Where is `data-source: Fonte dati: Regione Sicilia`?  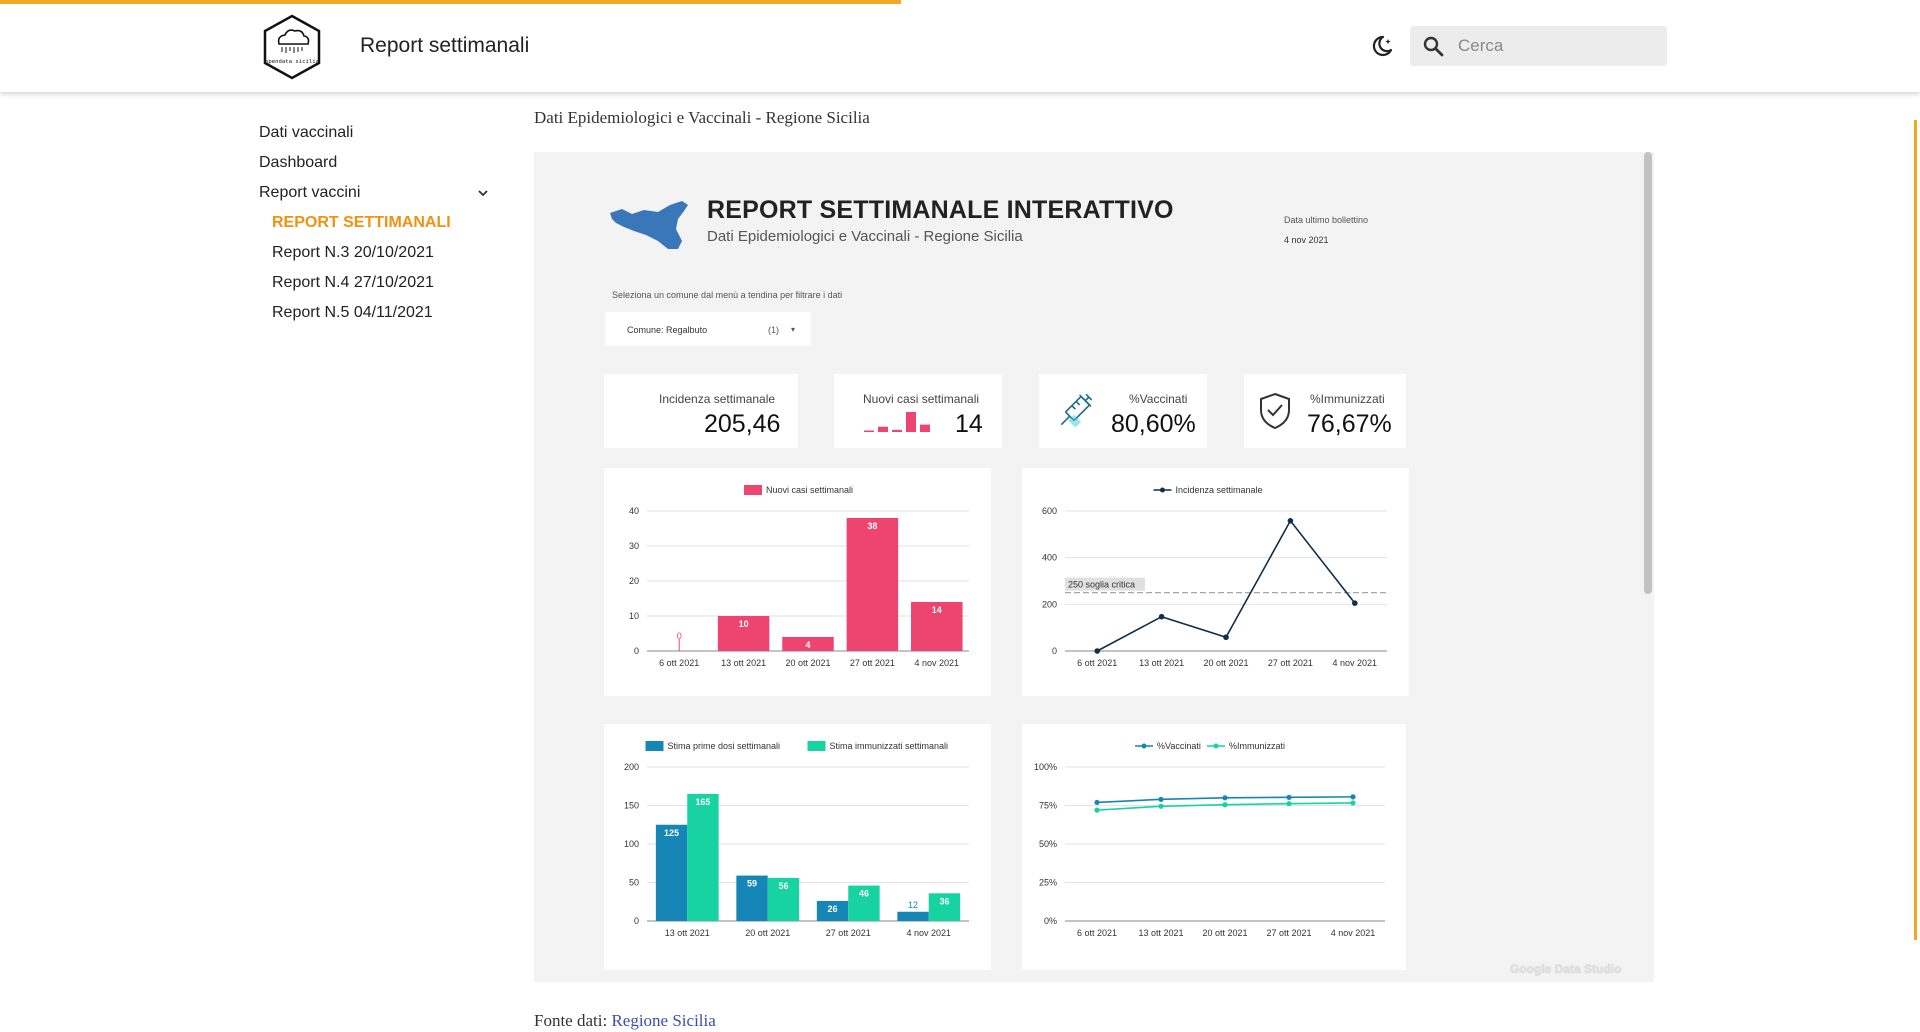 data-source: Fonte dati: Regione Sicilia is located at coordinates (625, 1021).